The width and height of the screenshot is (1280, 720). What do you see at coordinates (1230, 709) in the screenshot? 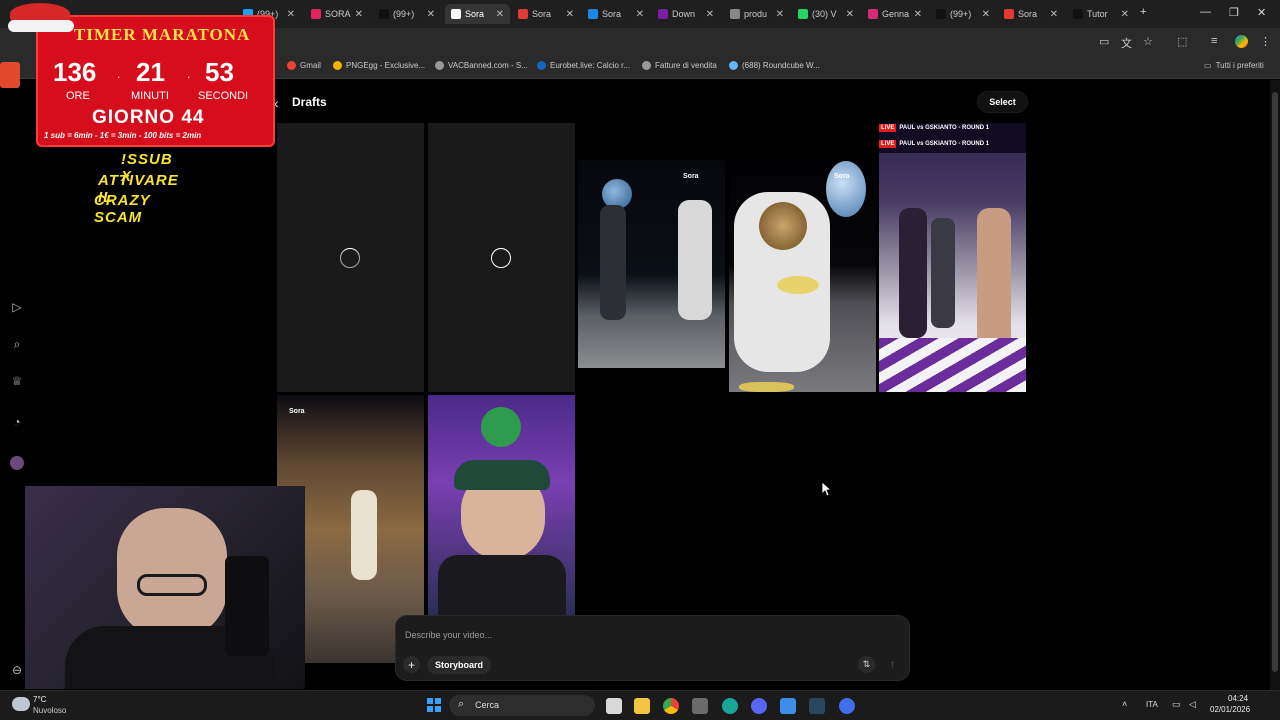
I see `clock-date: 02/01/2026` at bounding box center [1230, 709].